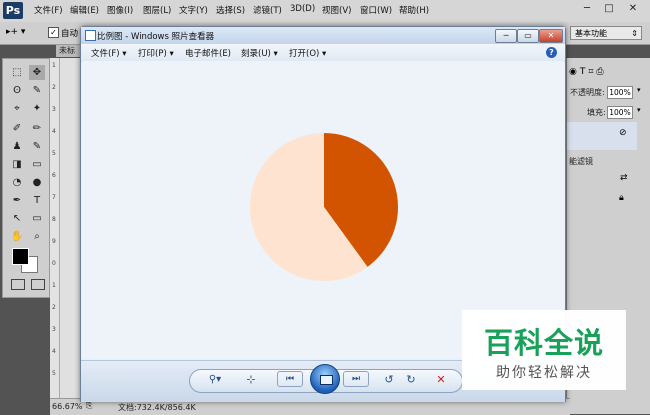 The image size is (650, 415). What do you see at coordinates (17, 218) in the screenshot?
I see `path-selection-tool-icon: ↖` at bounding box center [17, 218].